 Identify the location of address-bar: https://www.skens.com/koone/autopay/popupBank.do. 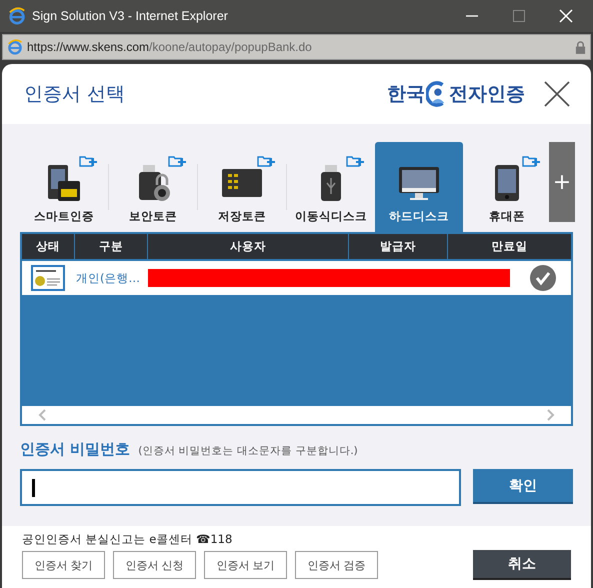
(296, 47).